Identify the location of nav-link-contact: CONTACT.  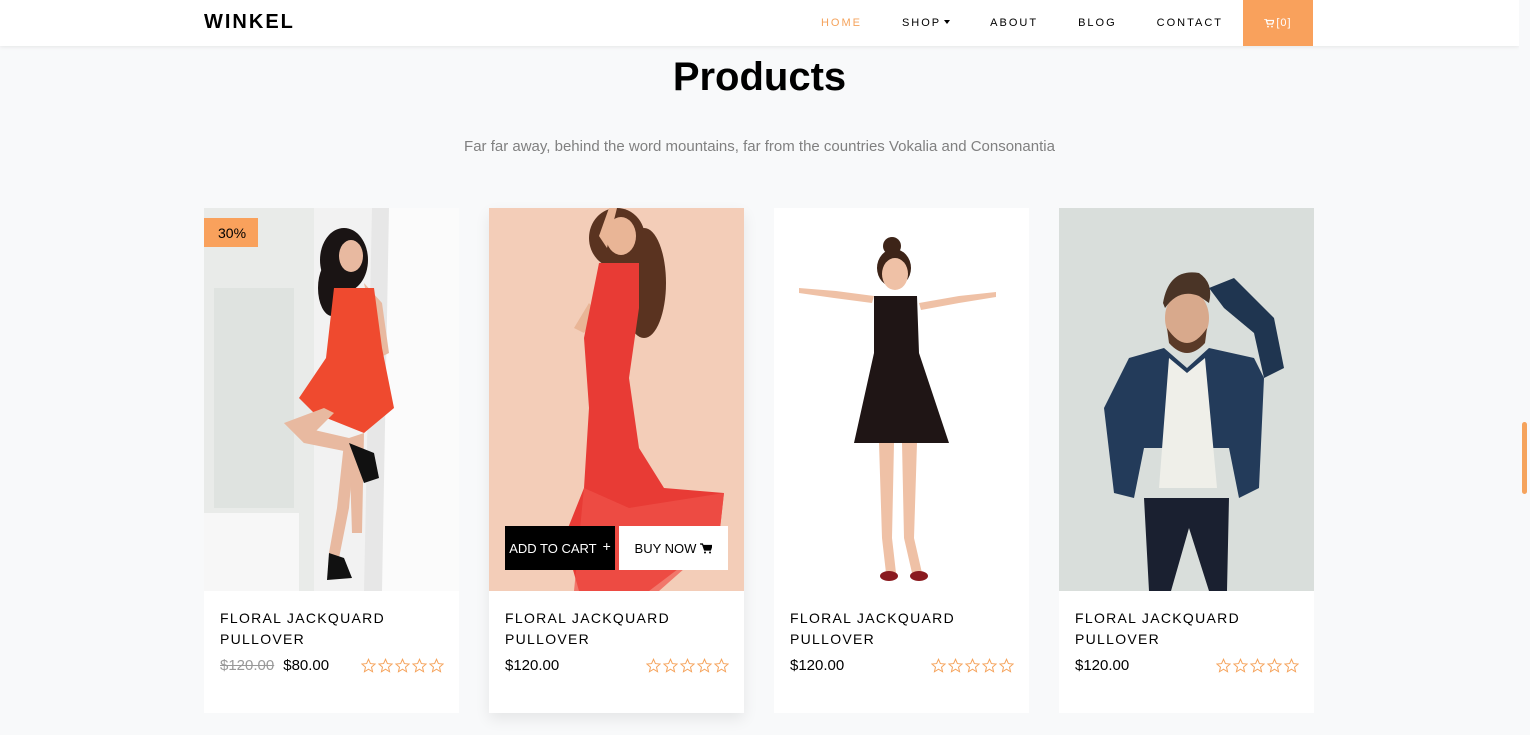
(1190, 23).